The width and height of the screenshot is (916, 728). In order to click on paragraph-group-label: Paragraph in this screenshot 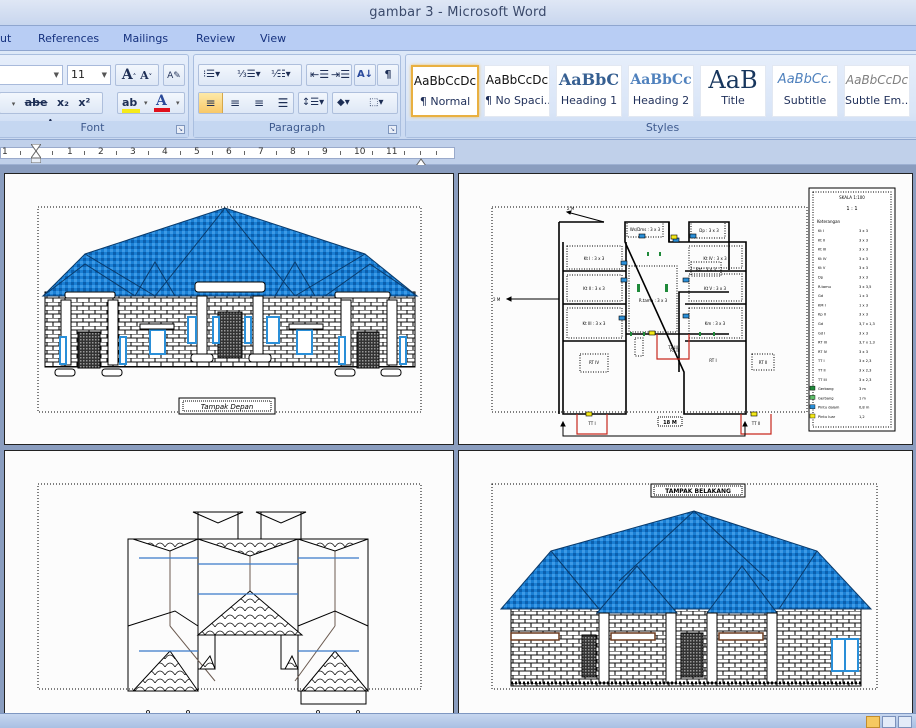, I will do `click(297, 129)`.